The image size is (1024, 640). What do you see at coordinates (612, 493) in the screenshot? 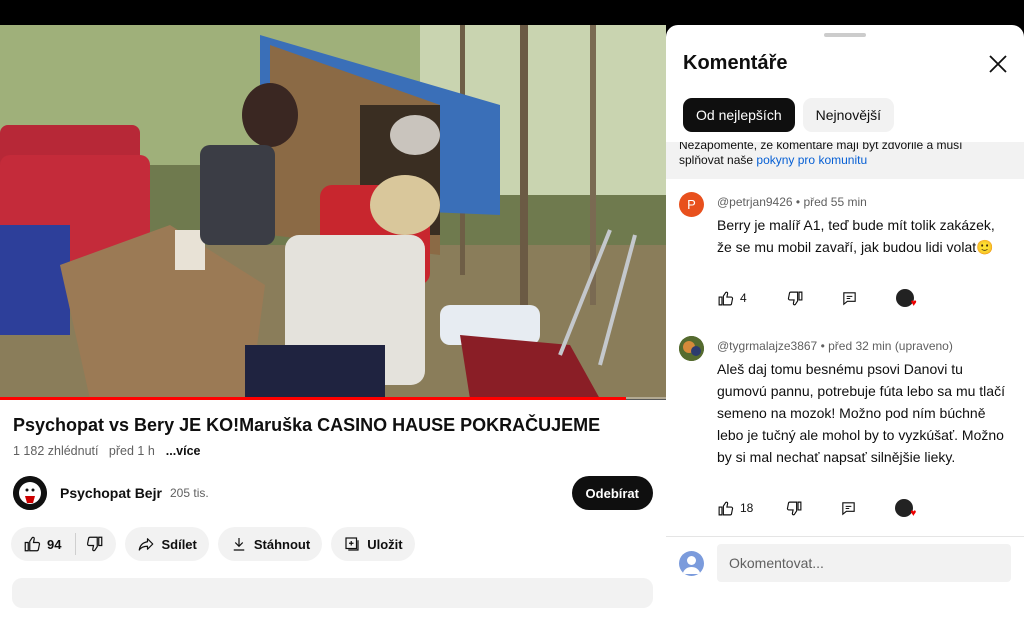
I see `subscribe-button: Odebírat` at bounding box center [612, 493].